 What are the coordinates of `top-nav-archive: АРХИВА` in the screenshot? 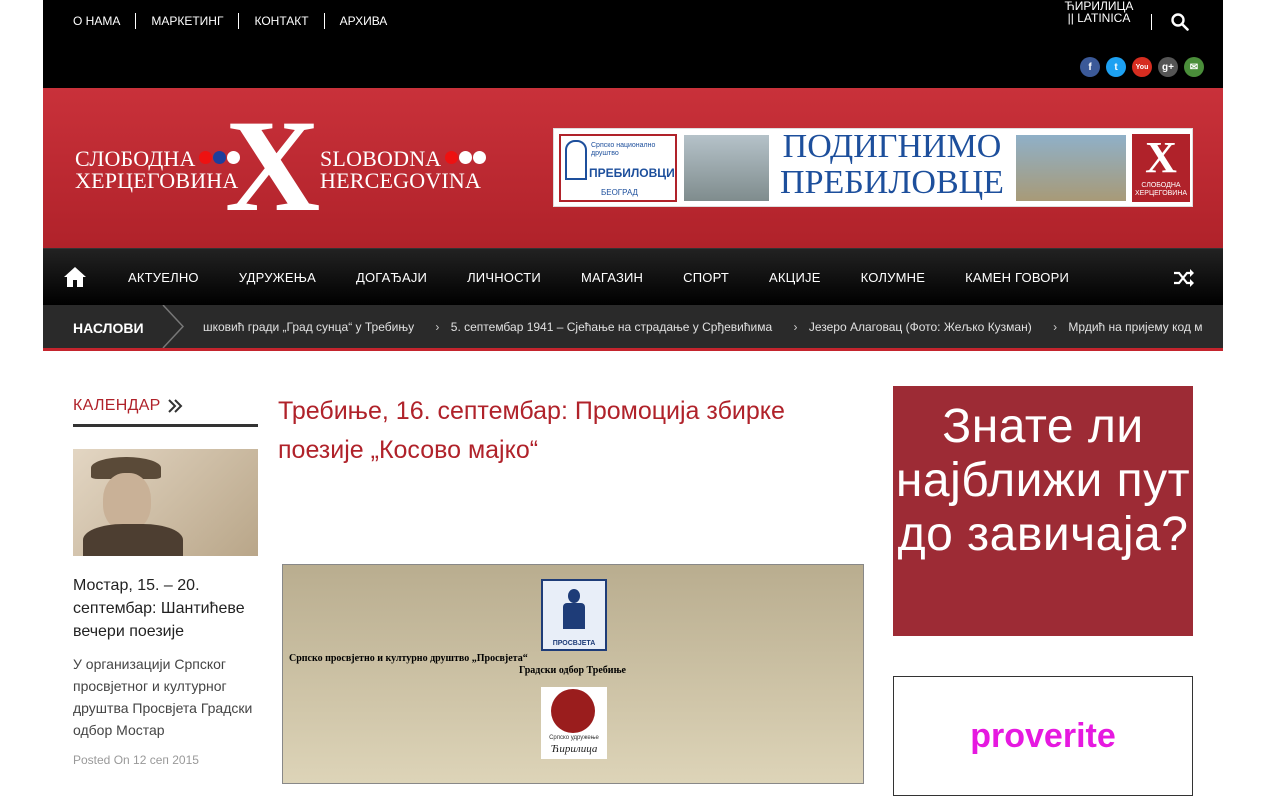 It's located at (363, 21).